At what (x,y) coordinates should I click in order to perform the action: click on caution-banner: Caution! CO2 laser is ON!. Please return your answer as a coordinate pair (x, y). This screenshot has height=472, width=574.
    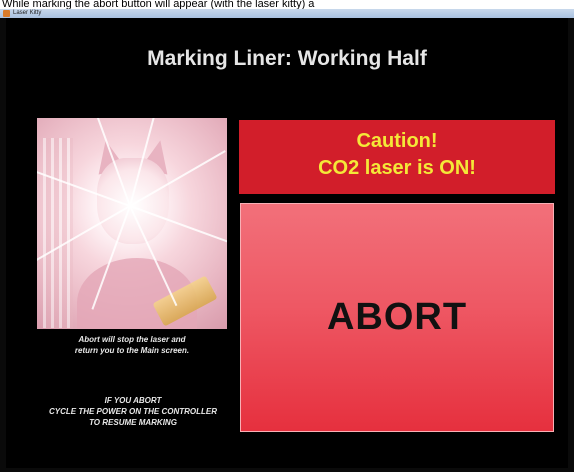
    Looking at the image, I should click on (397, 157).